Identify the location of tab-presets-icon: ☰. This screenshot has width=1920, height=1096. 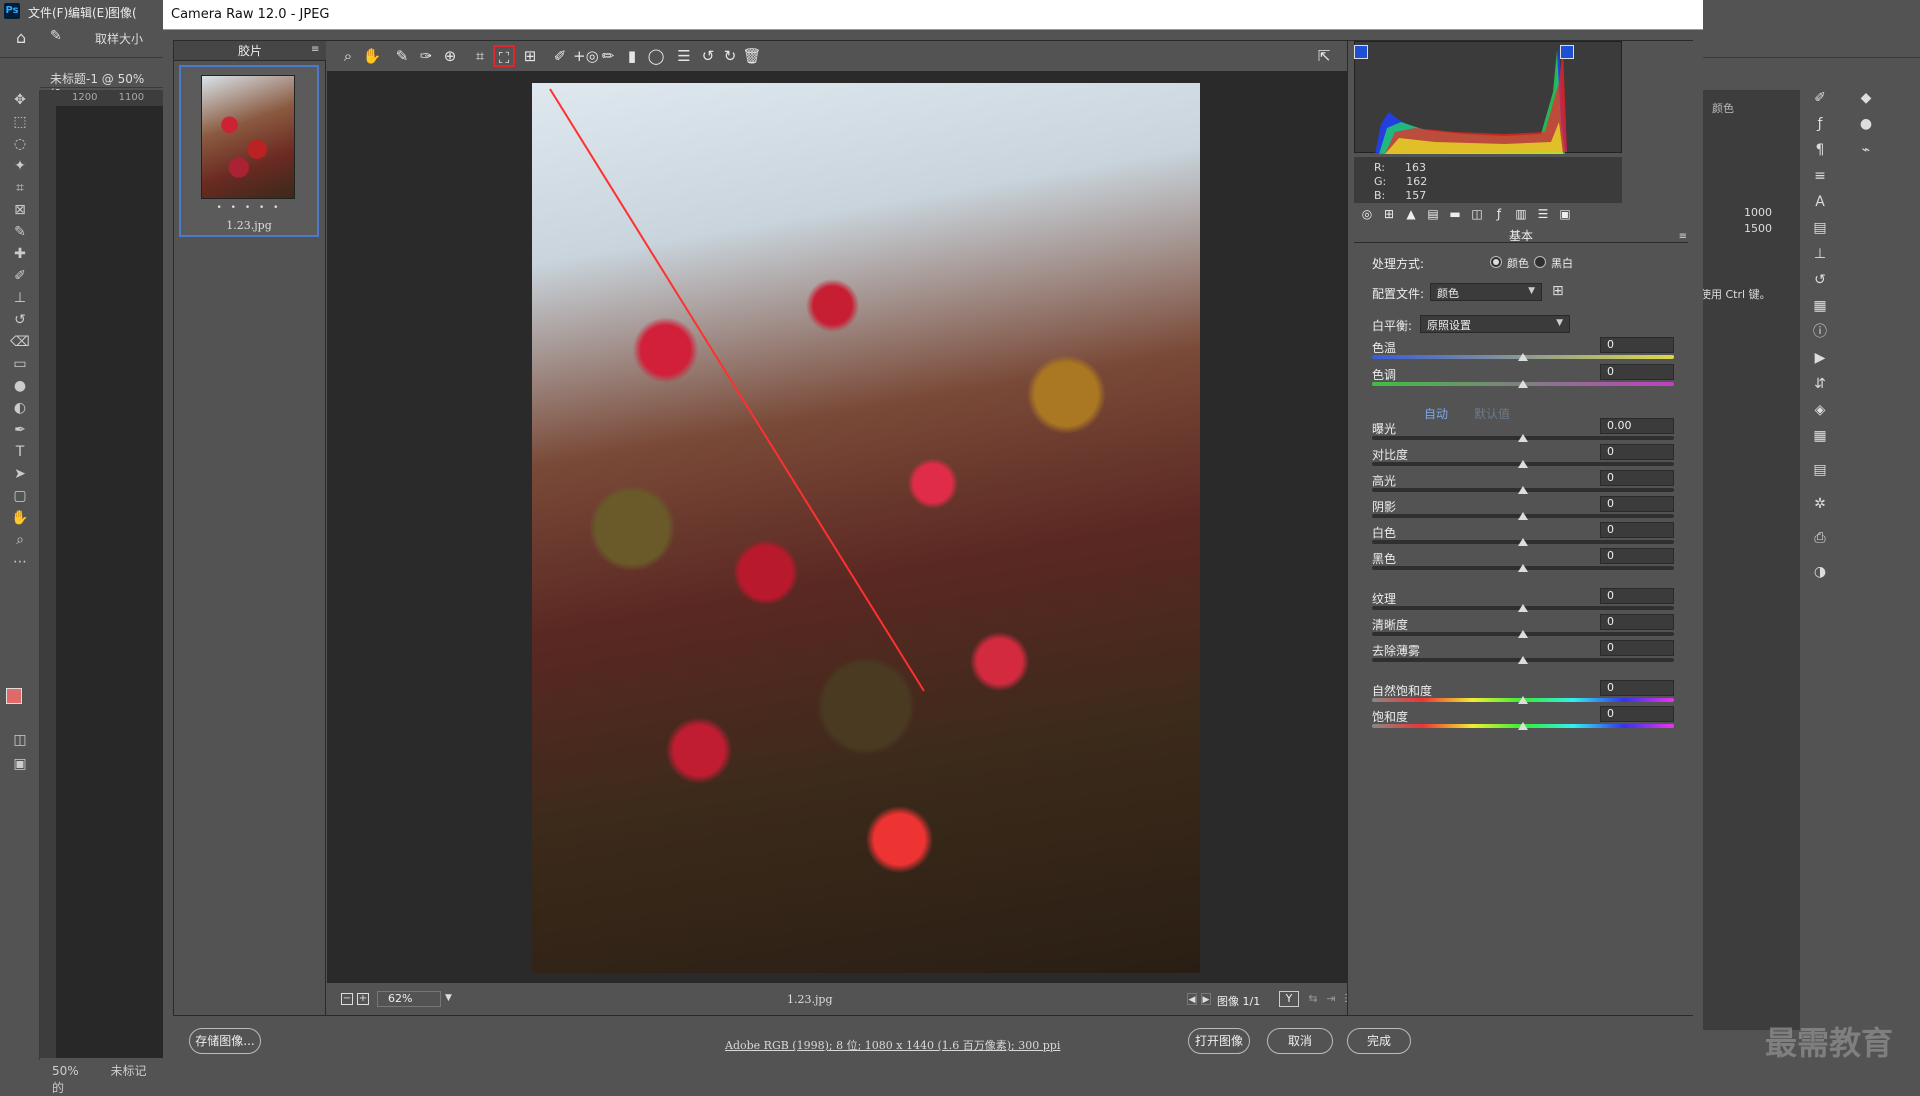
(1543, 214).